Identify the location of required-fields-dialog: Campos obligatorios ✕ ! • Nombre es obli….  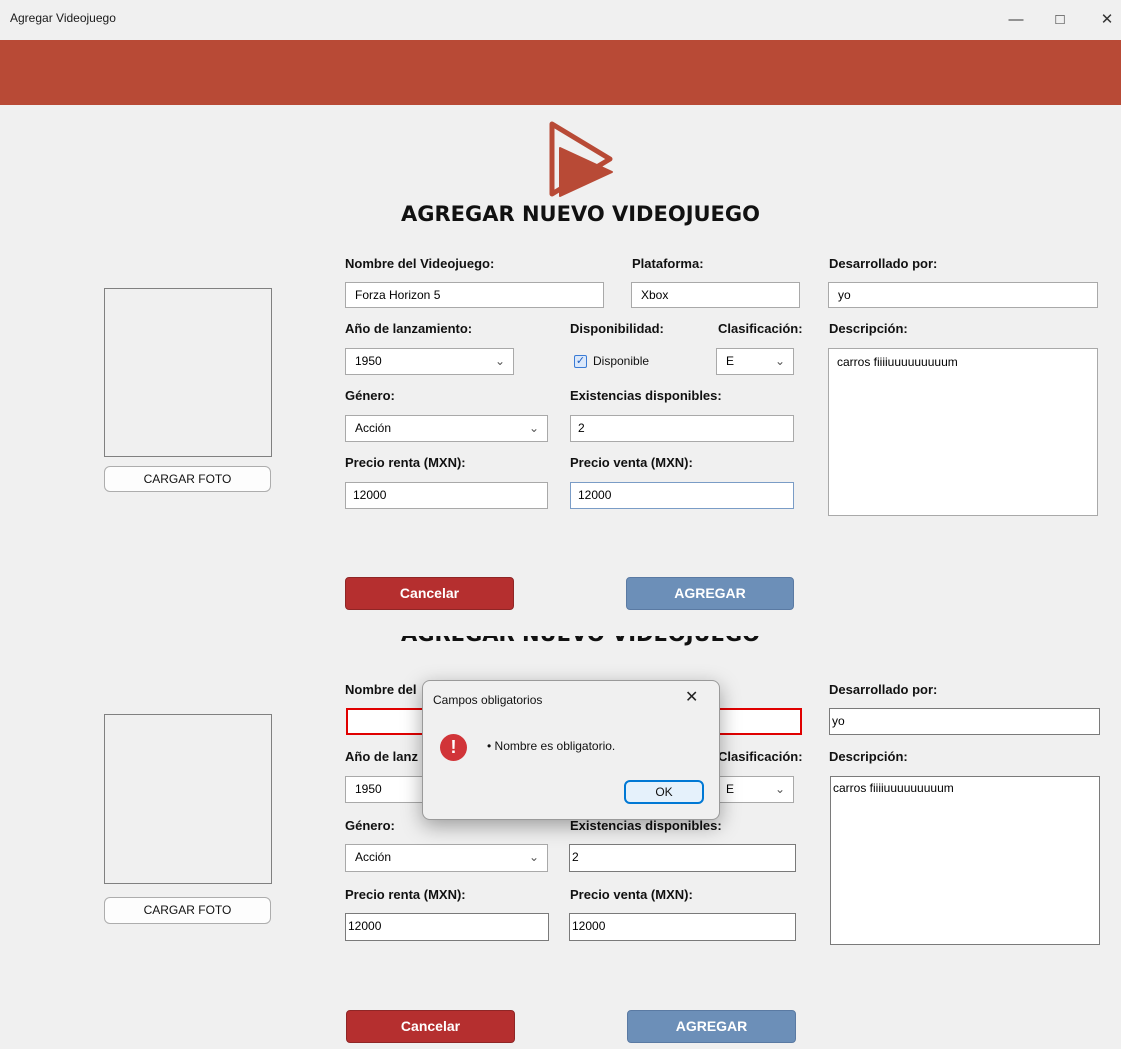
(571, 750).